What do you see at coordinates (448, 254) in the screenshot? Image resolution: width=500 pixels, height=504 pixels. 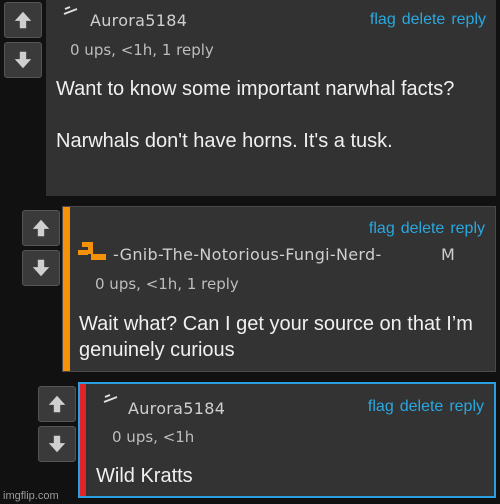 I see `moderator-badge: M` at bounding box center [448, 254].